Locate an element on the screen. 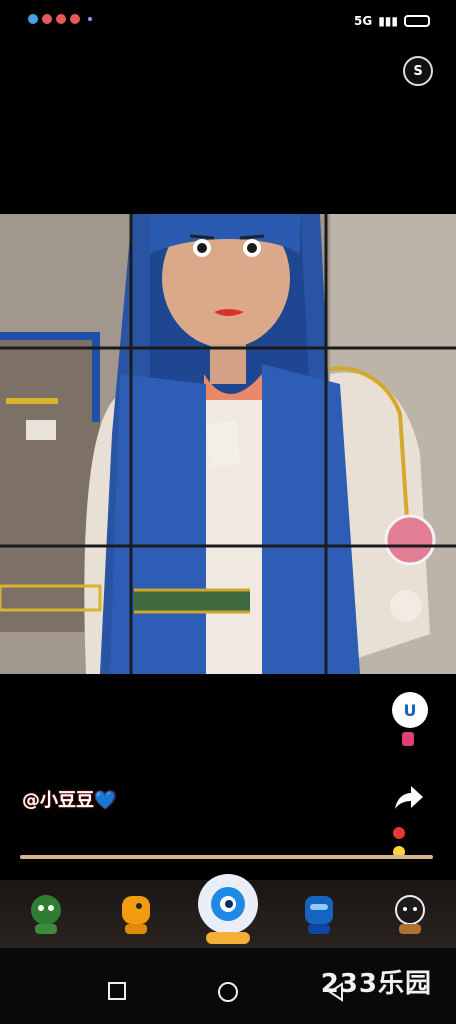 The height and width of the screenshot is (1024, 456). dot-icon is located at coordinates (90, 19).